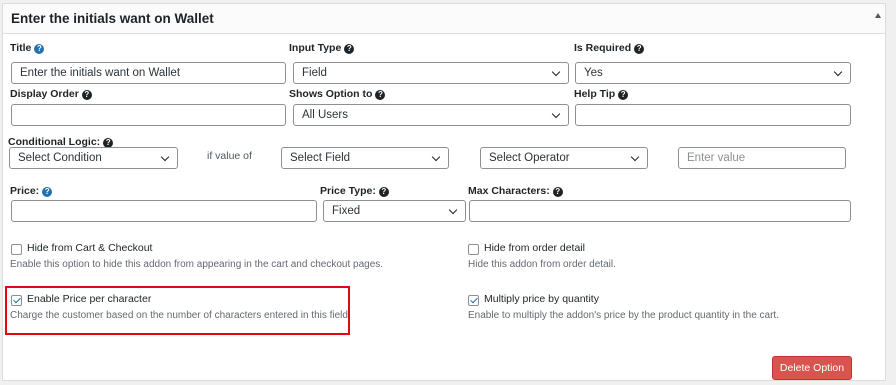 The image size is (896, 385). Describe the element at coordinates (322, 48) in the screenshot. I see `input-type-label: Input Type?` at that location.